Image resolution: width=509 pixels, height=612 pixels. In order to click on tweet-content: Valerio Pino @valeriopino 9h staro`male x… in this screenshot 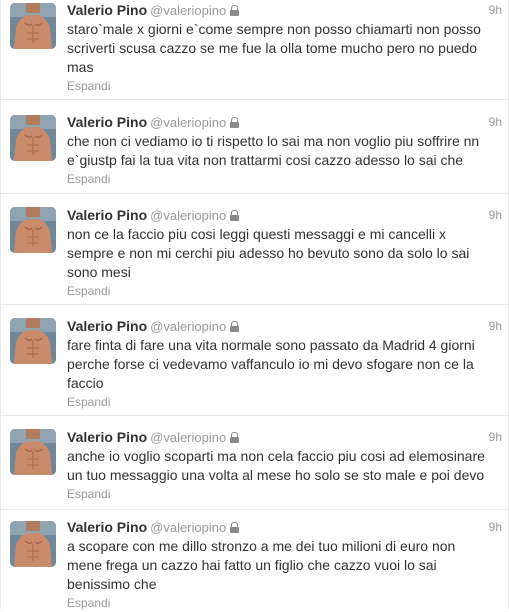, I will do `click(284, 47)`.